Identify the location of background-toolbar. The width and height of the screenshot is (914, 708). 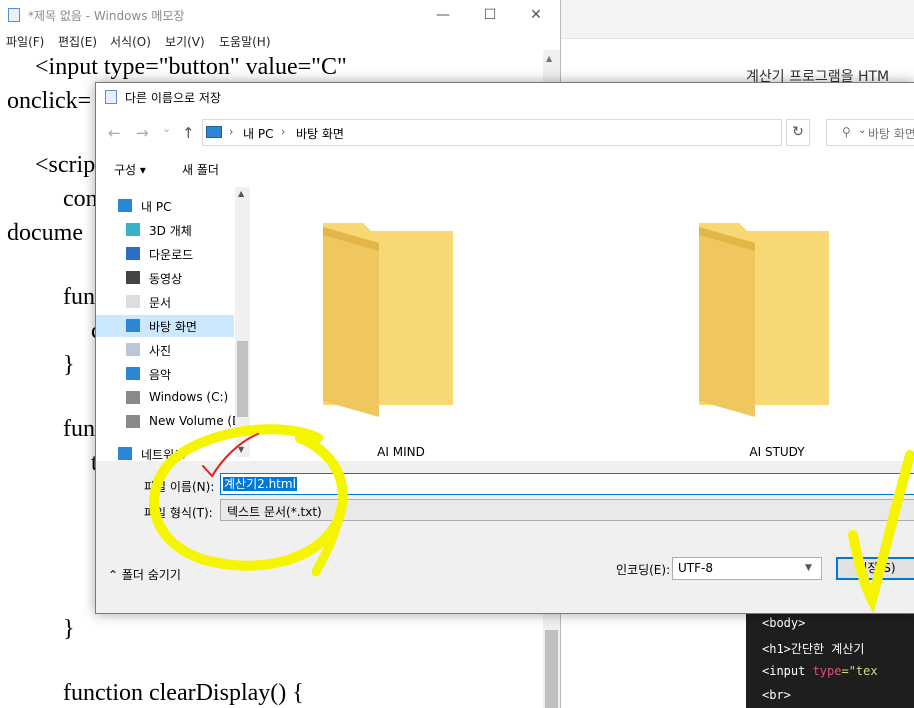
(737, 19).